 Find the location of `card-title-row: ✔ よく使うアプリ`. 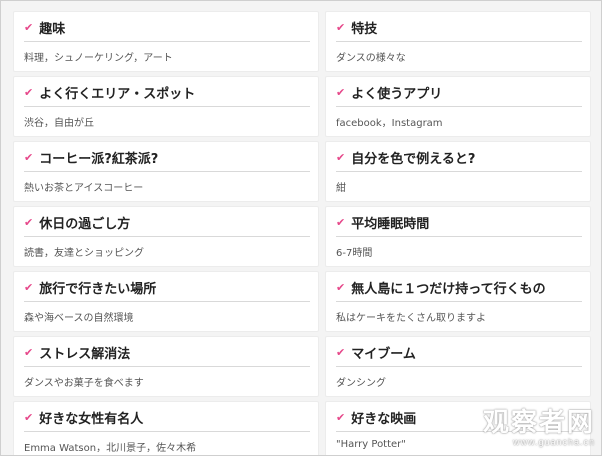

card-title-row: ✔ よく使うアプリ is located at coordinates (459, 95).